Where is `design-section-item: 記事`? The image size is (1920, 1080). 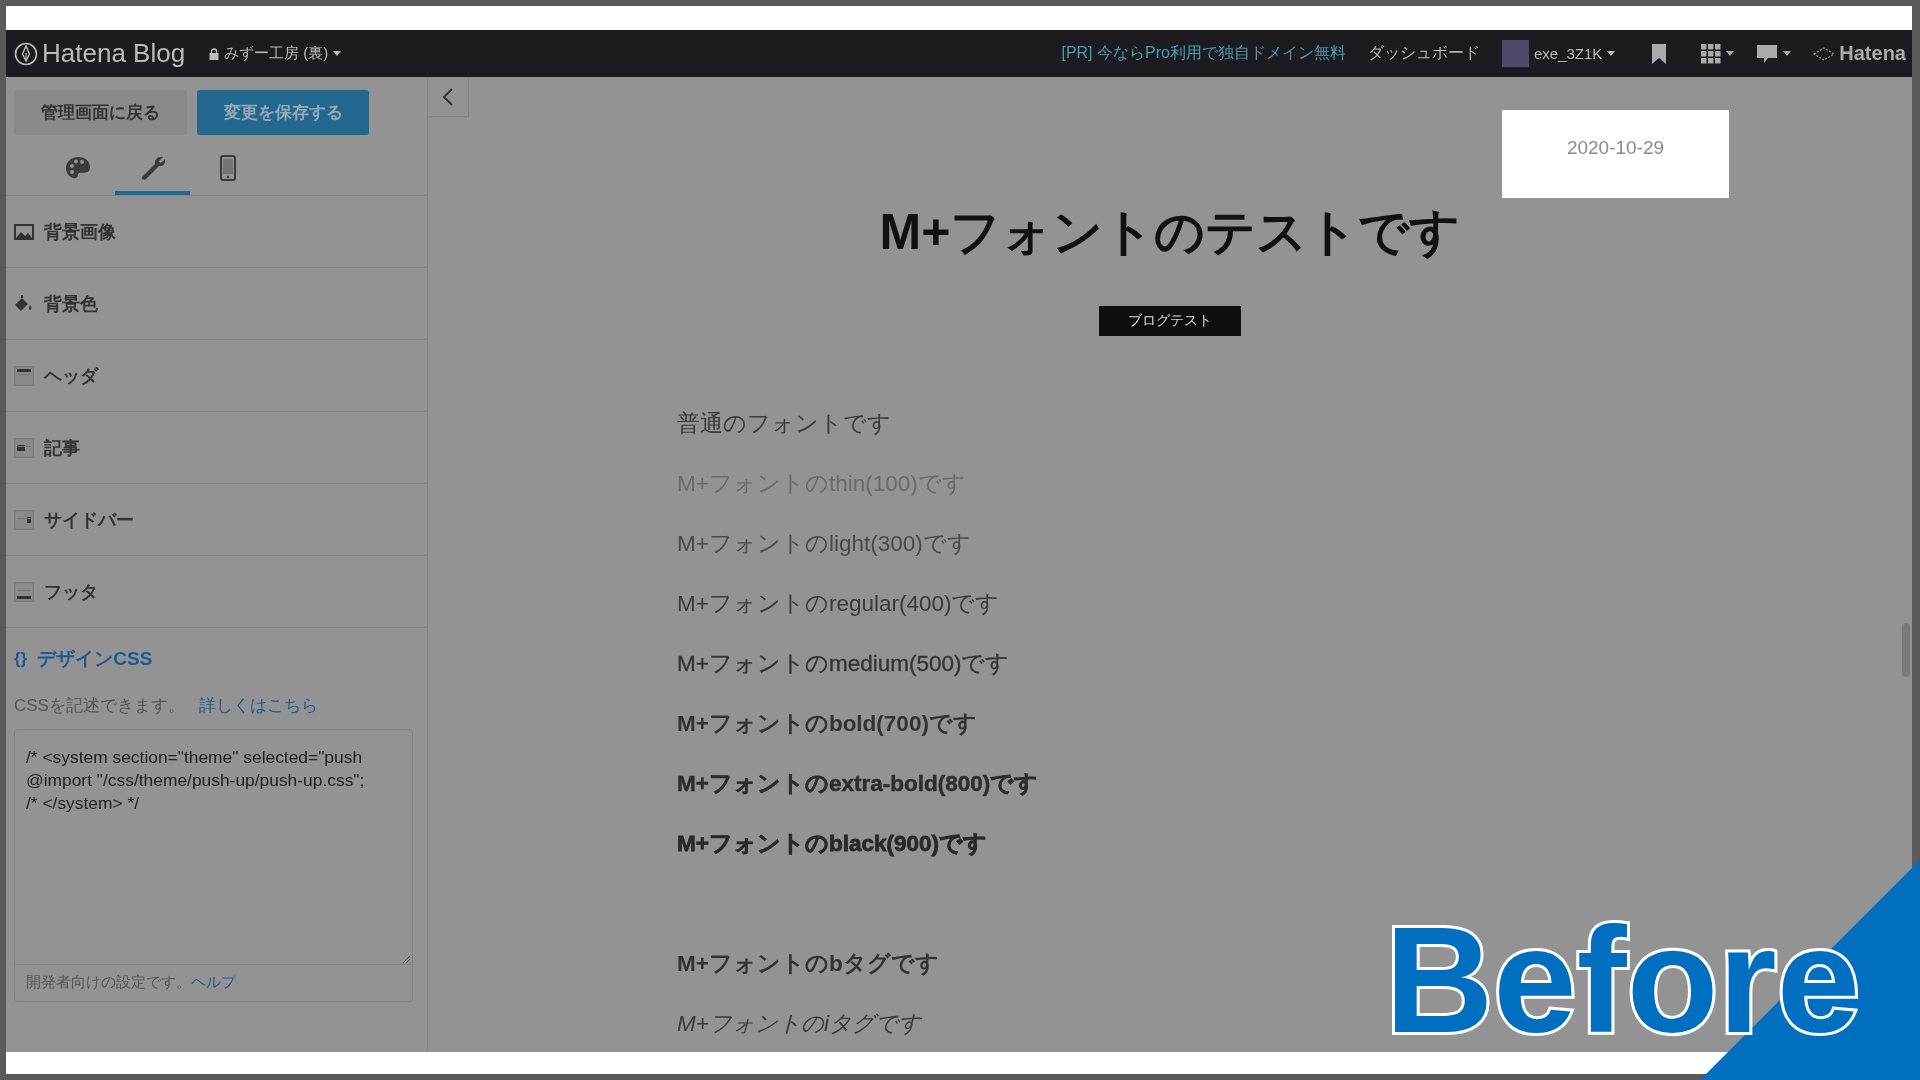 design-section-item: 記事 is located at coordinates (216, 448).